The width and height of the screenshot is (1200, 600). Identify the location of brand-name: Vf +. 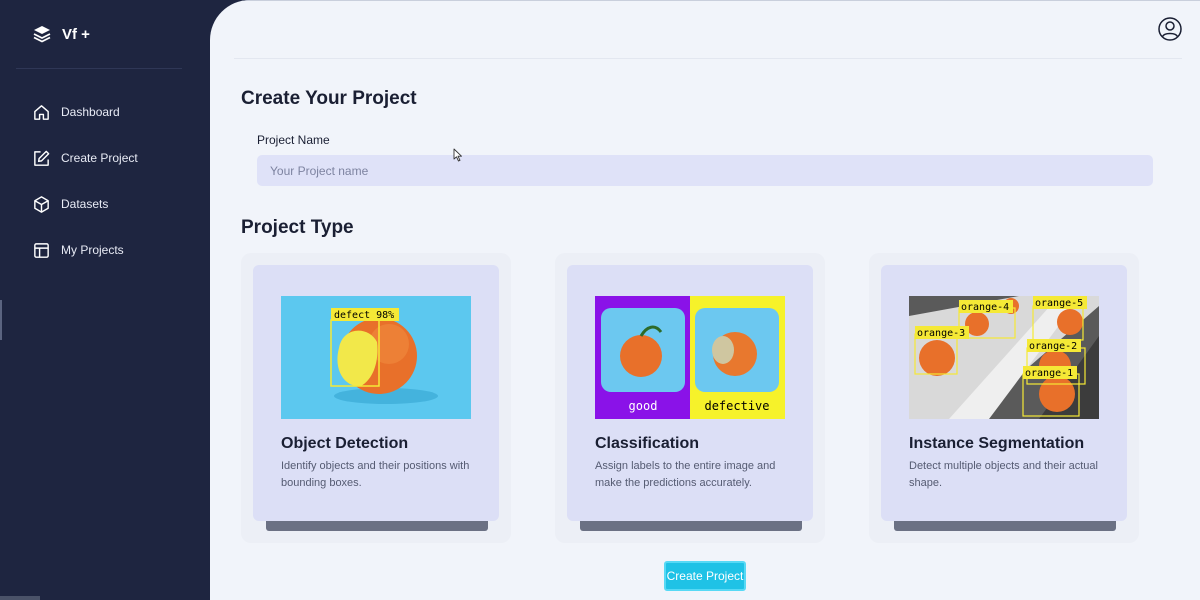
(76, 34).